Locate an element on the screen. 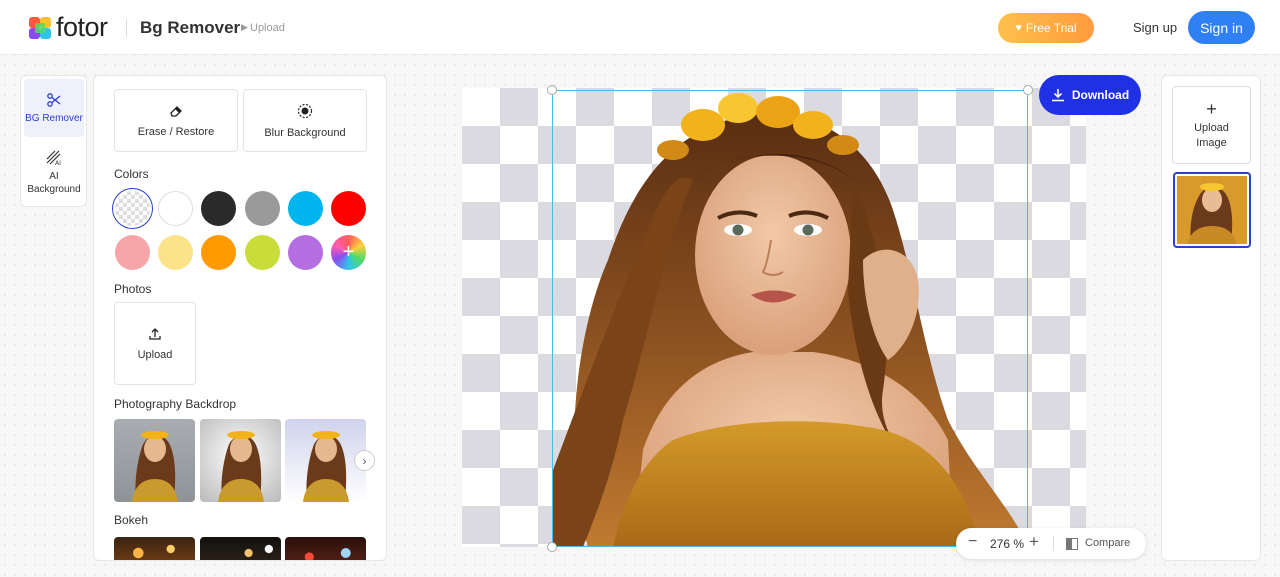 This screenshot has height=577, width=1280. zoom-level: 276 % is located at coordinates (1007, 544).